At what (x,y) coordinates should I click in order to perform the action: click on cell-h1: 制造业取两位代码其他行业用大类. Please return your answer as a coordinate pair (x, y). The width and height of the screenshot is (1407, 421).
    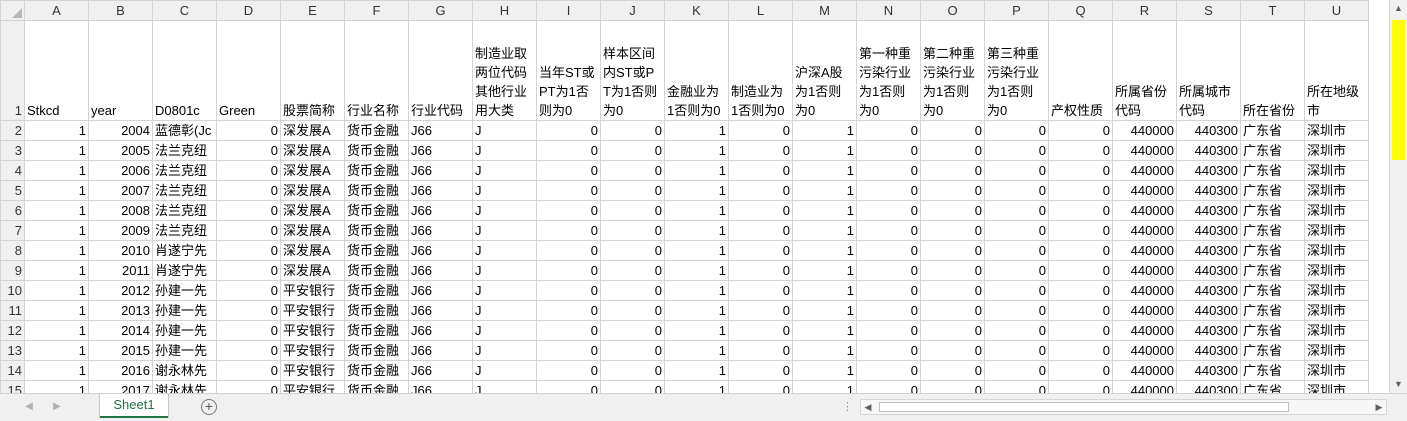
    Looking at the image, I should click on (504, 70).